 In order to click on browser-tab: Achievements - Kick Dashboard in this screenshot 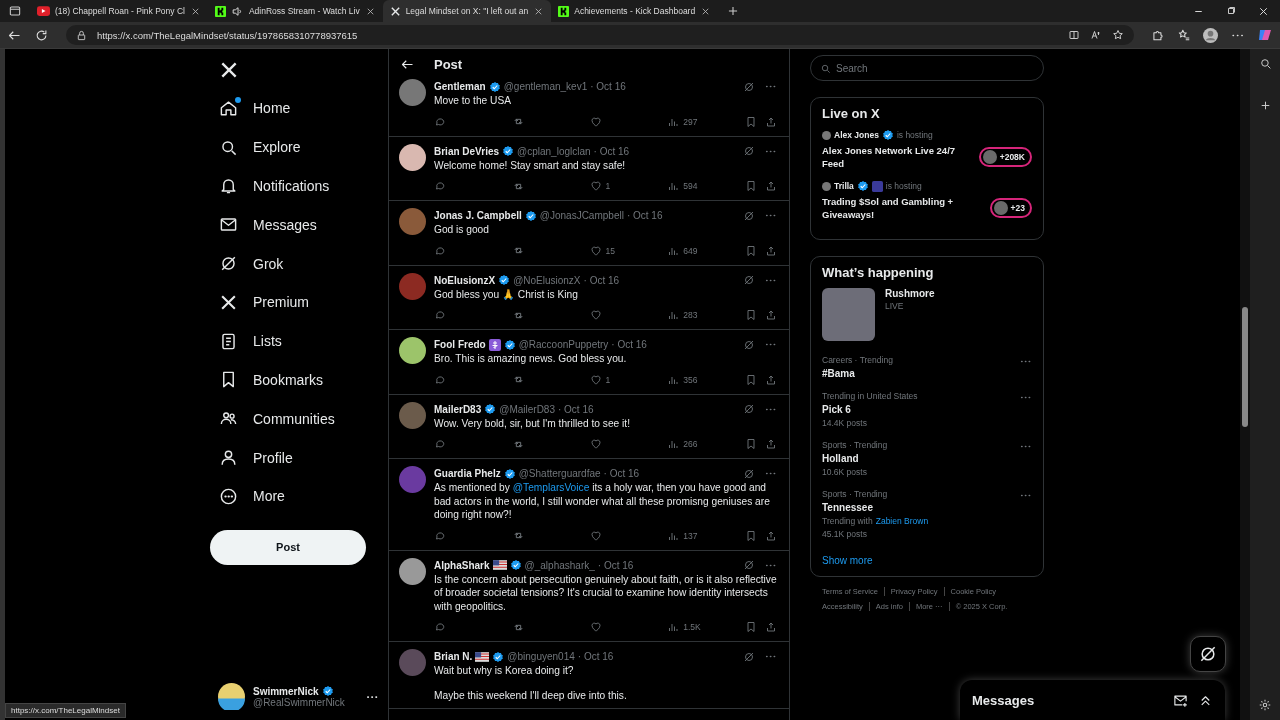, I will do `click(635, 11)`.